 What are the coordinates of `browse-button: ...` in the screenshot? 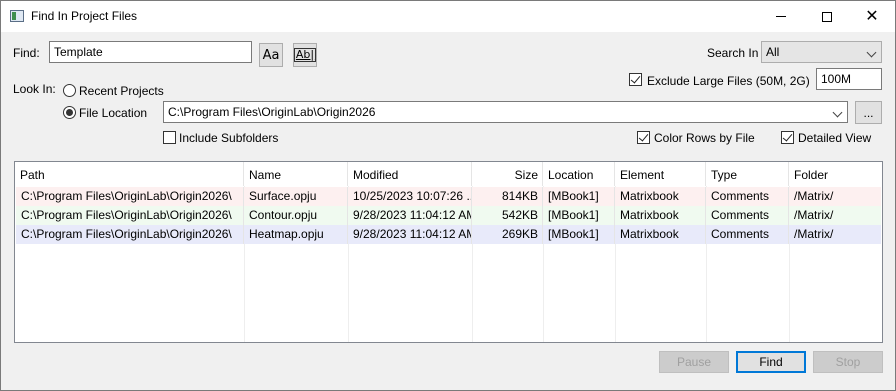 It's located at (868, 112).